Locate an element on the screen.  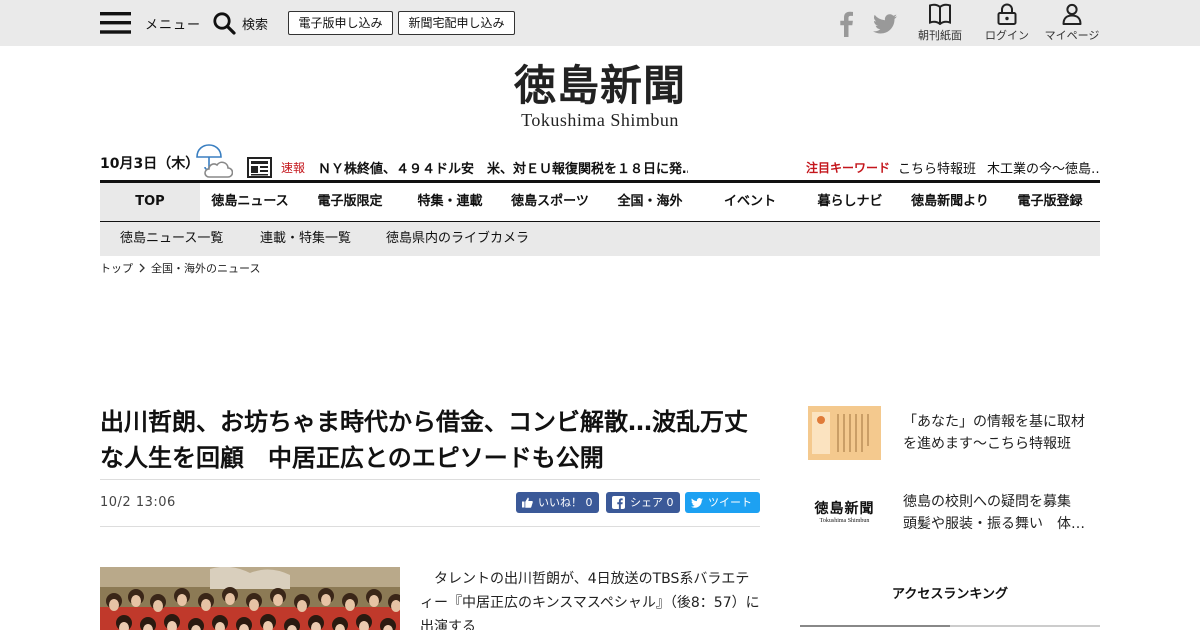
site-logo: 徳島新聞 Tokushima Shimbun is located at coordinates (600, 96).